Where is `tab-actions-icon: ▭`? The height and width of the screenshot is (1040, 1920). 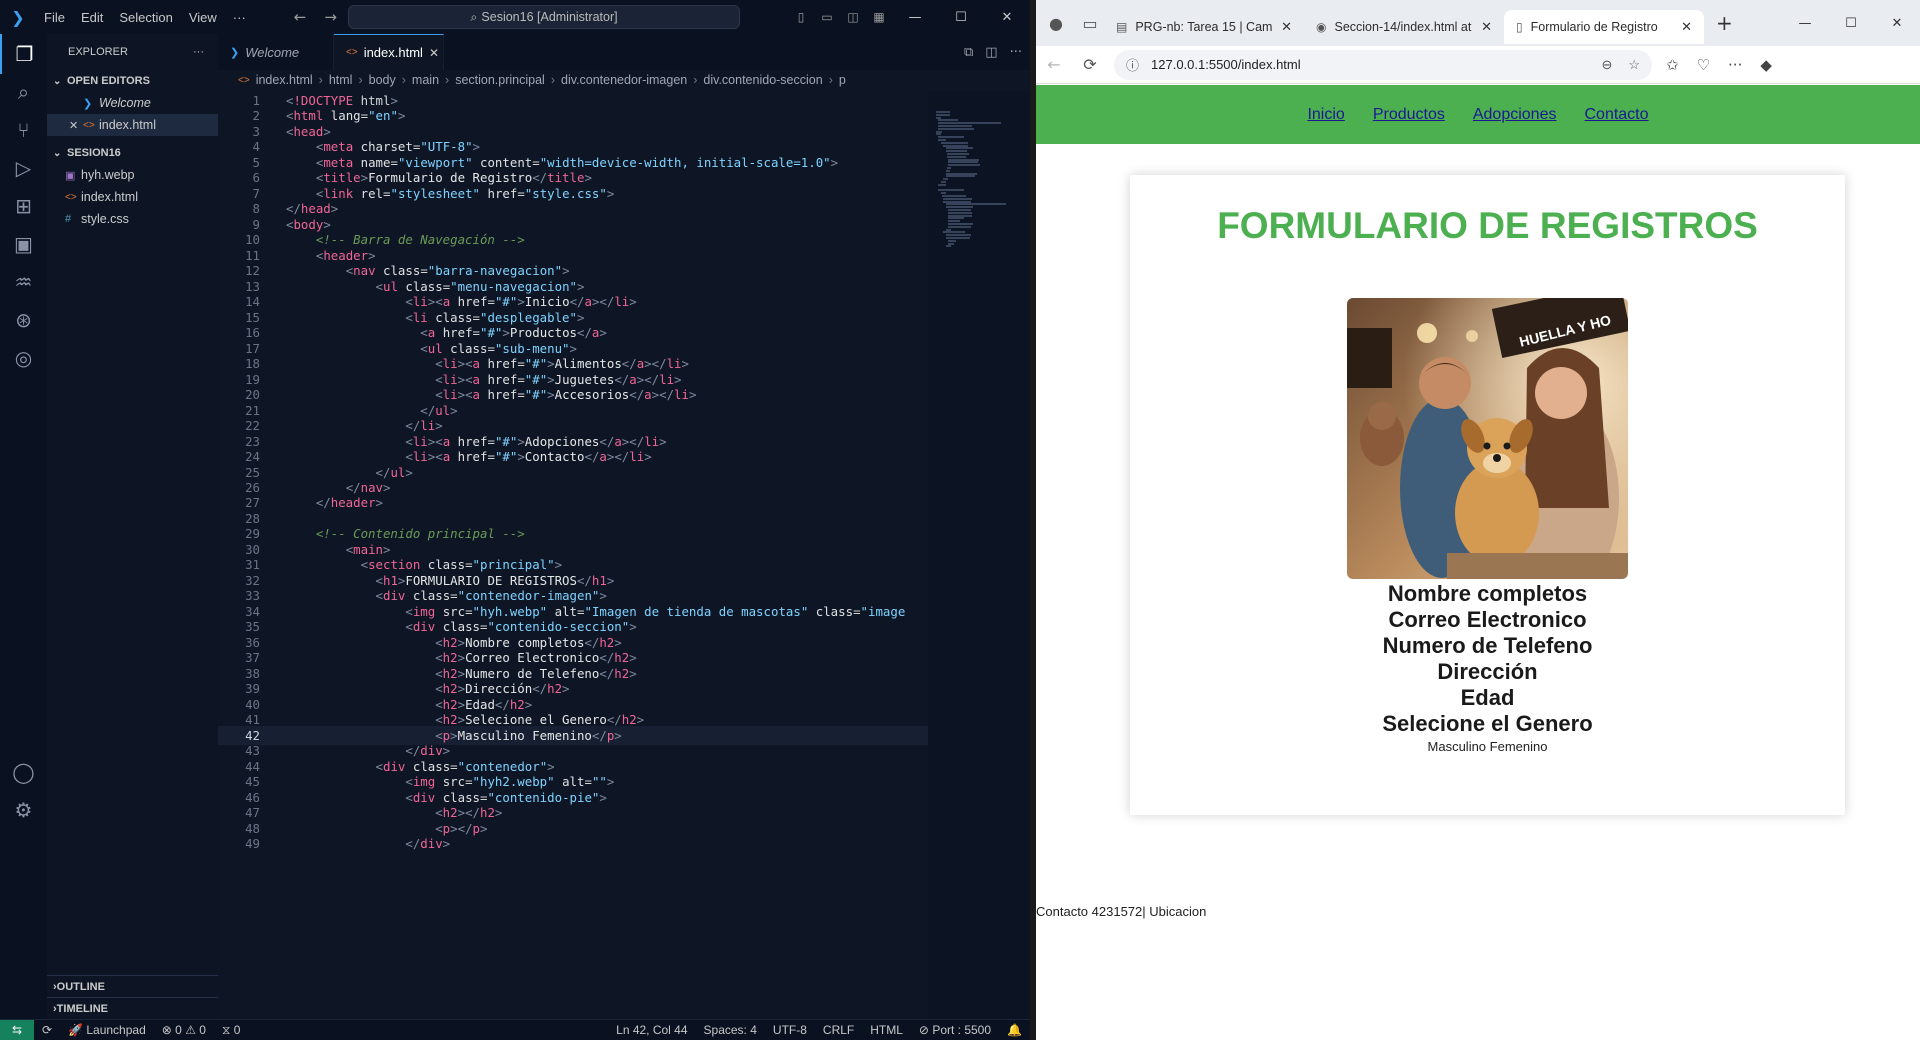 tab-actions-icon: ▭ is located at coordinates (1090, 23).